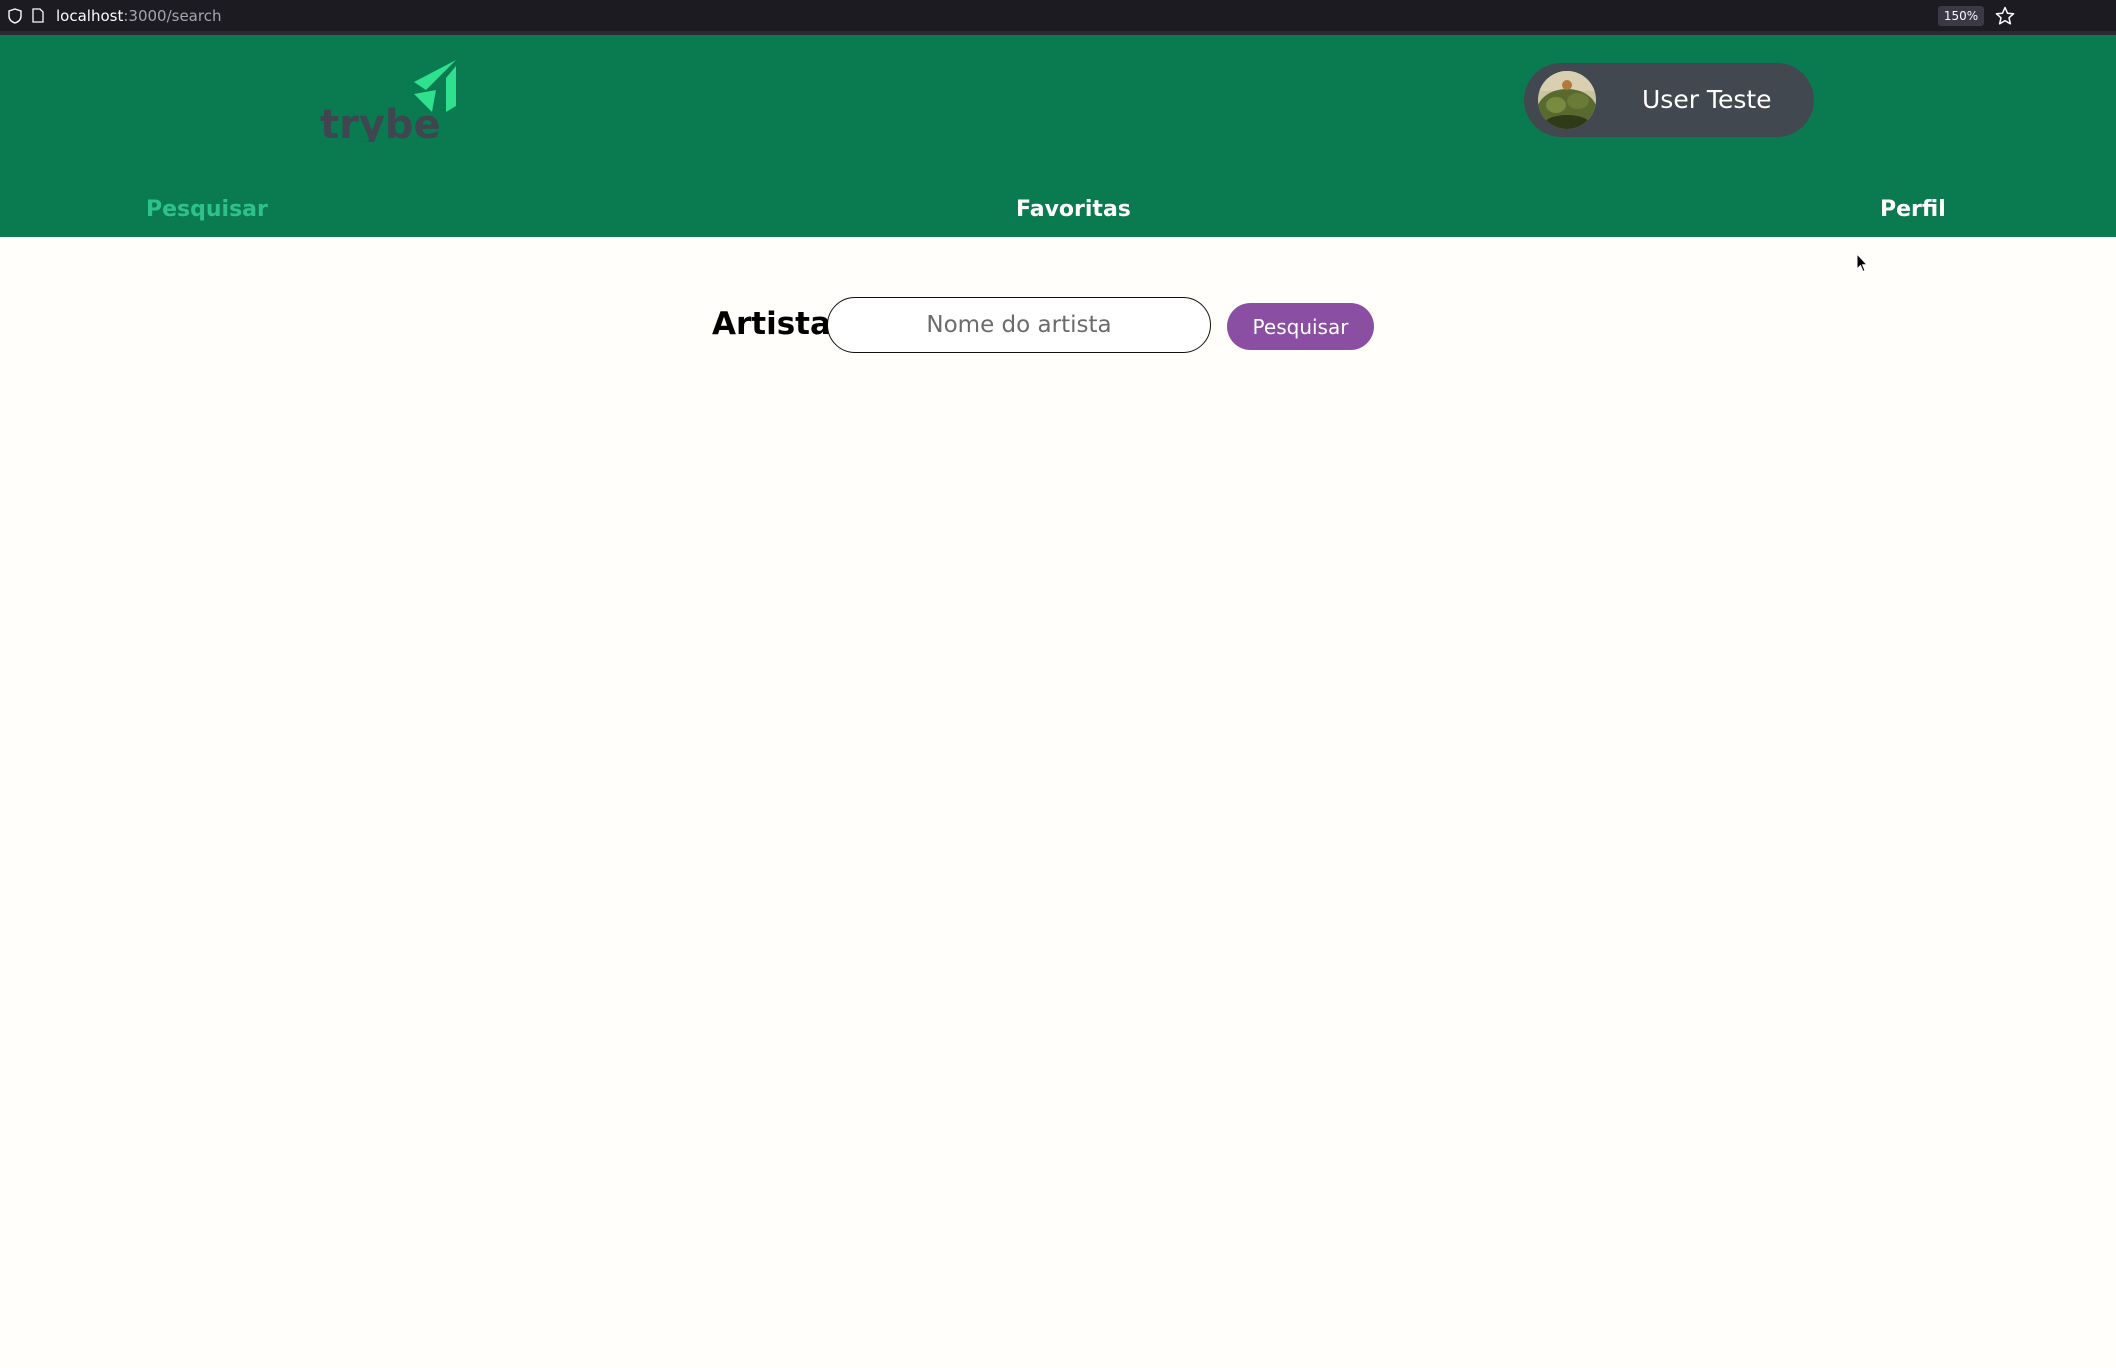  What do you see at coordinates (172, 16) in the screenshot?
I see `url-path: :3000/search` at bounding box center [172, 16].